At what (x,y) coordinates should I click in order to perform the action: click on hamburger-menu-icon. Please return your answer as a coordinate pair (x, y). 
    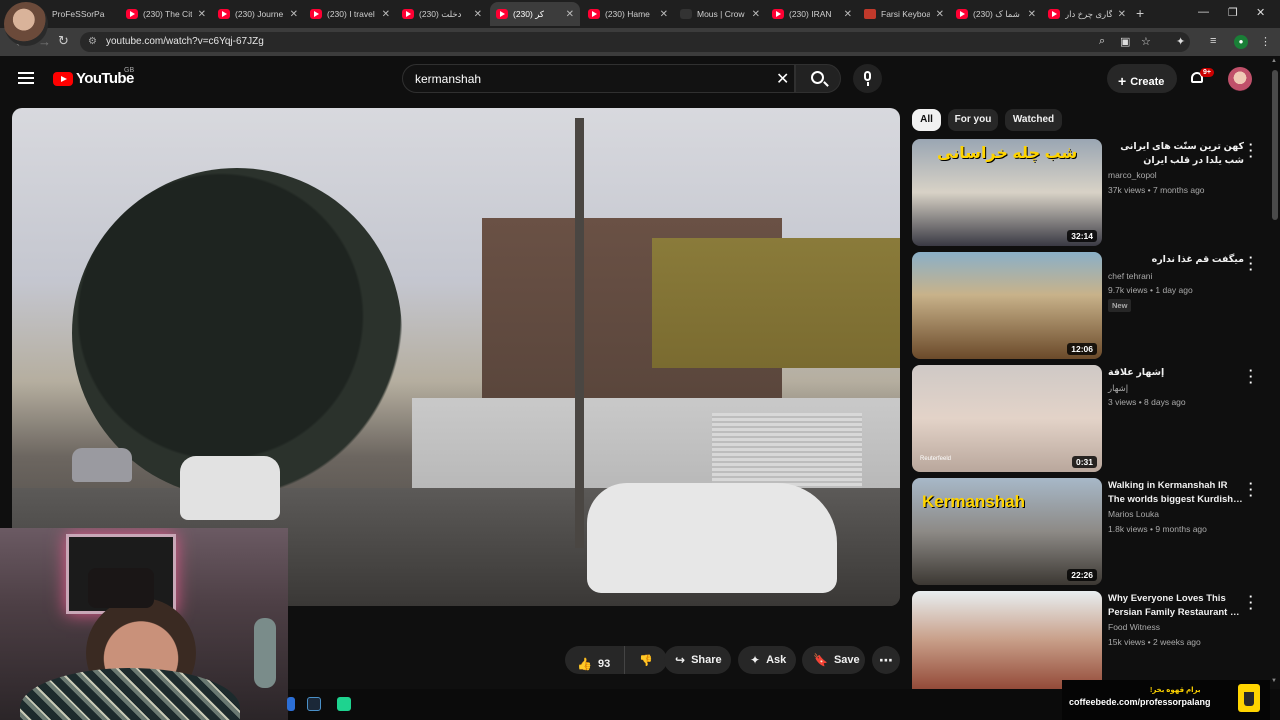
    Looking at the image, I should click on (26, 78).